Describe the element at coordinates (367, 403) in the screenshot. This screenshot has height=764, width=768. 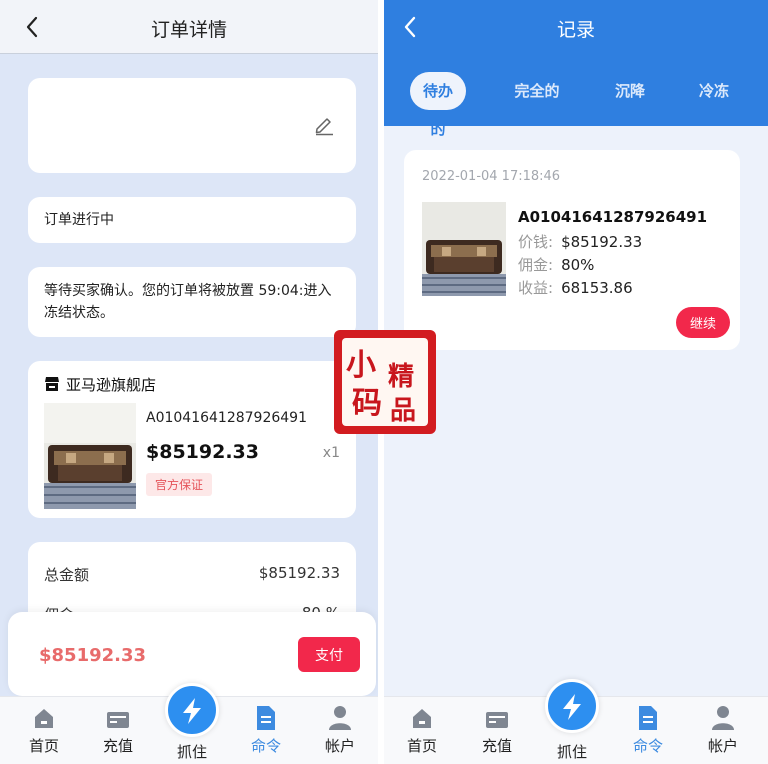
I see `watermark-char: 码` at that location.